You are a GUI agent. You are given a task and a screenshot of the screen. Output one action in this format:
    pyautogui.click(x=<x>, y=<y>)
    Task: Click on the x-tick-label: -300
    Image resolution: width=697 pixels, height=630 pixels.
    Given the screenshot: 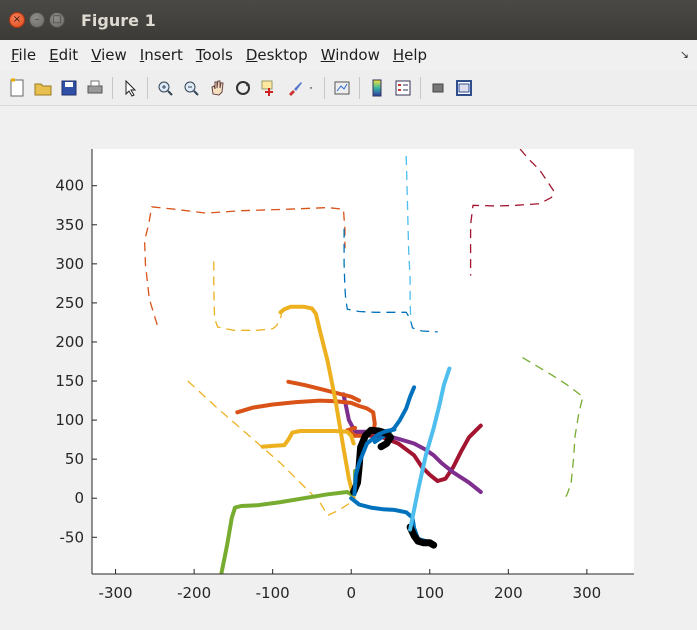 What is the action you would take?
    pyautogui.click(x=116, y=593)
    